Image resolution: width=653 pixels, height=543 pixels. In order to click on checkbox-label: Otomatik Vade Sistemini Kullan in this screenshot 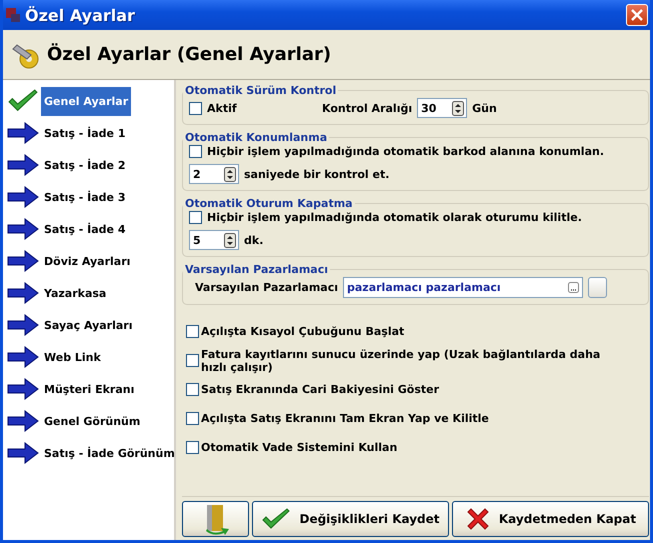, I will do `click(299, 447)`.